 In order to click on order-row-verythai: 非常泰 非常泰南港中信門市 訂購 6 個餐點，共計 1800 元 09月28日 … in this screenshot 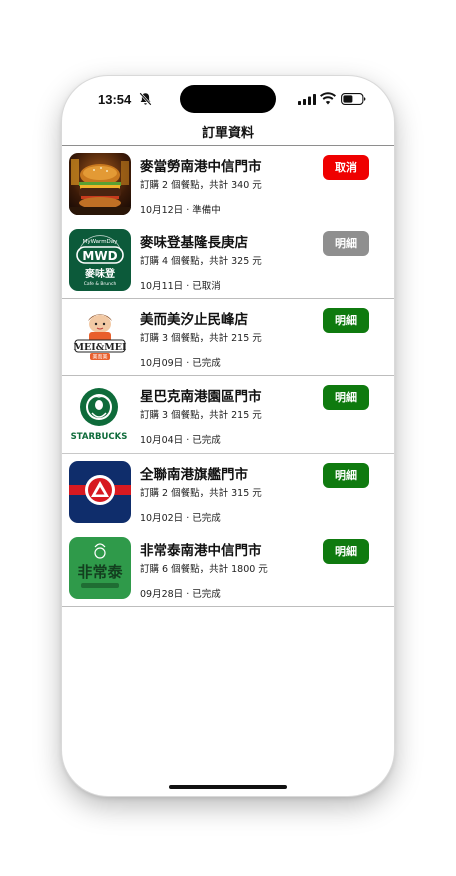, I will do `click(228, 568)`.